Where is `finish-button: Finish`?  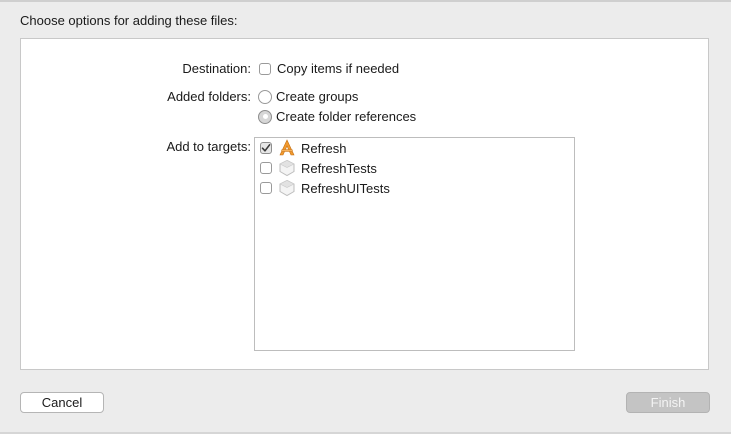
finish-button: Finish is located at coordinates (668, 402).